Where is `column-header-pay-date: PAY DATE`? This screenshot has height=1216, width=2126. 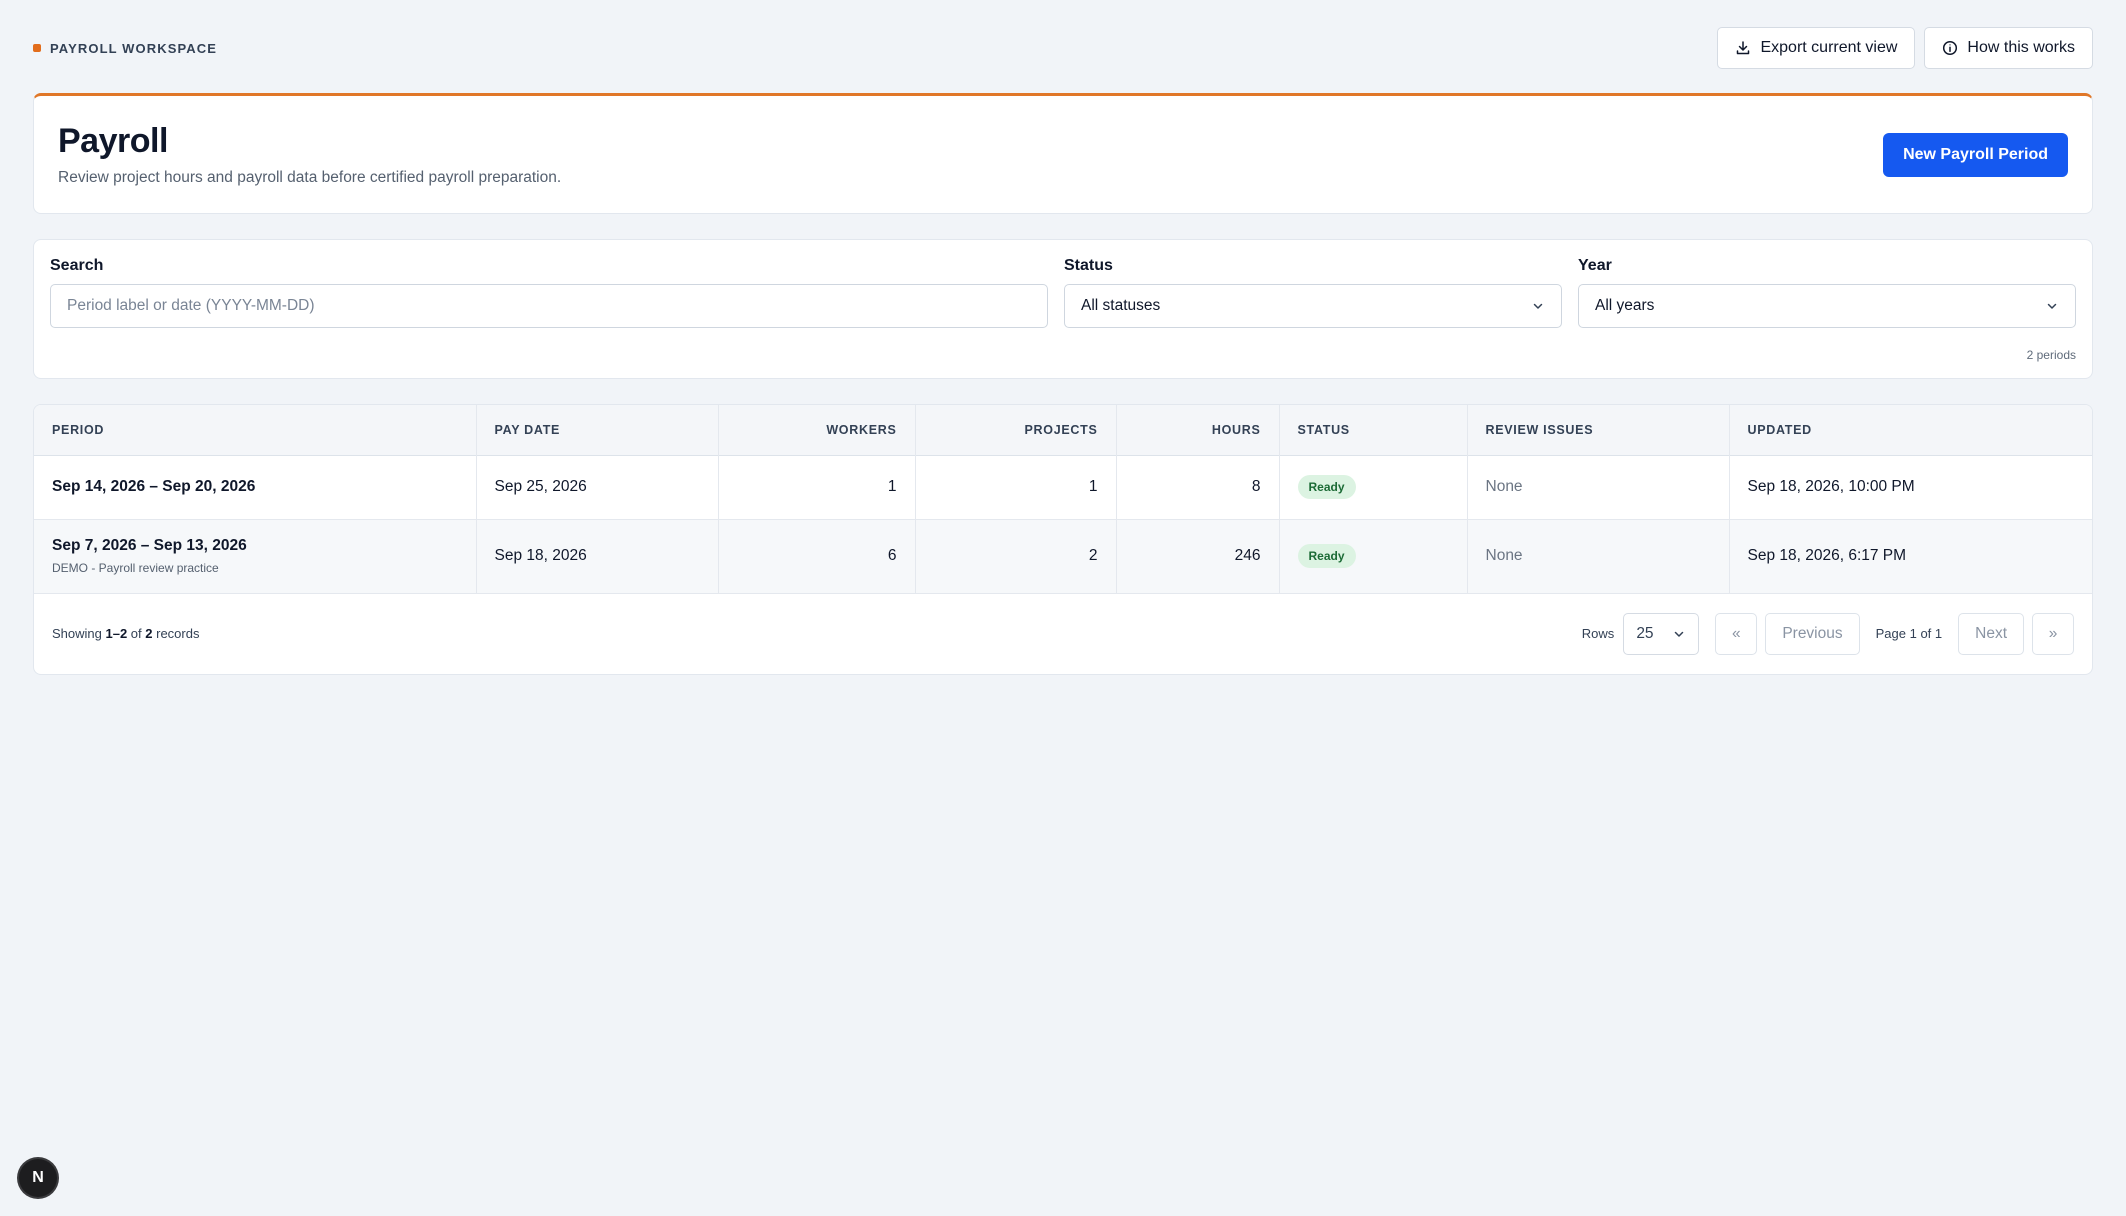
column-header-pay-date: PAY DATE is located at coordinates (597, 430).